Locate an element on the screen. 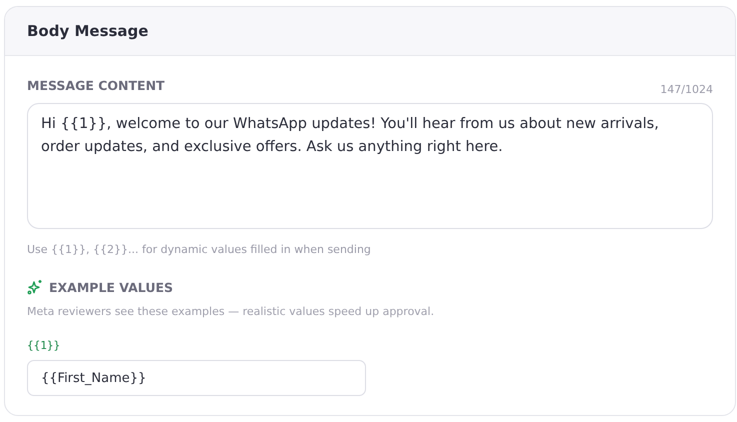  card-title: Body Message is located at coordinates (87, 31).